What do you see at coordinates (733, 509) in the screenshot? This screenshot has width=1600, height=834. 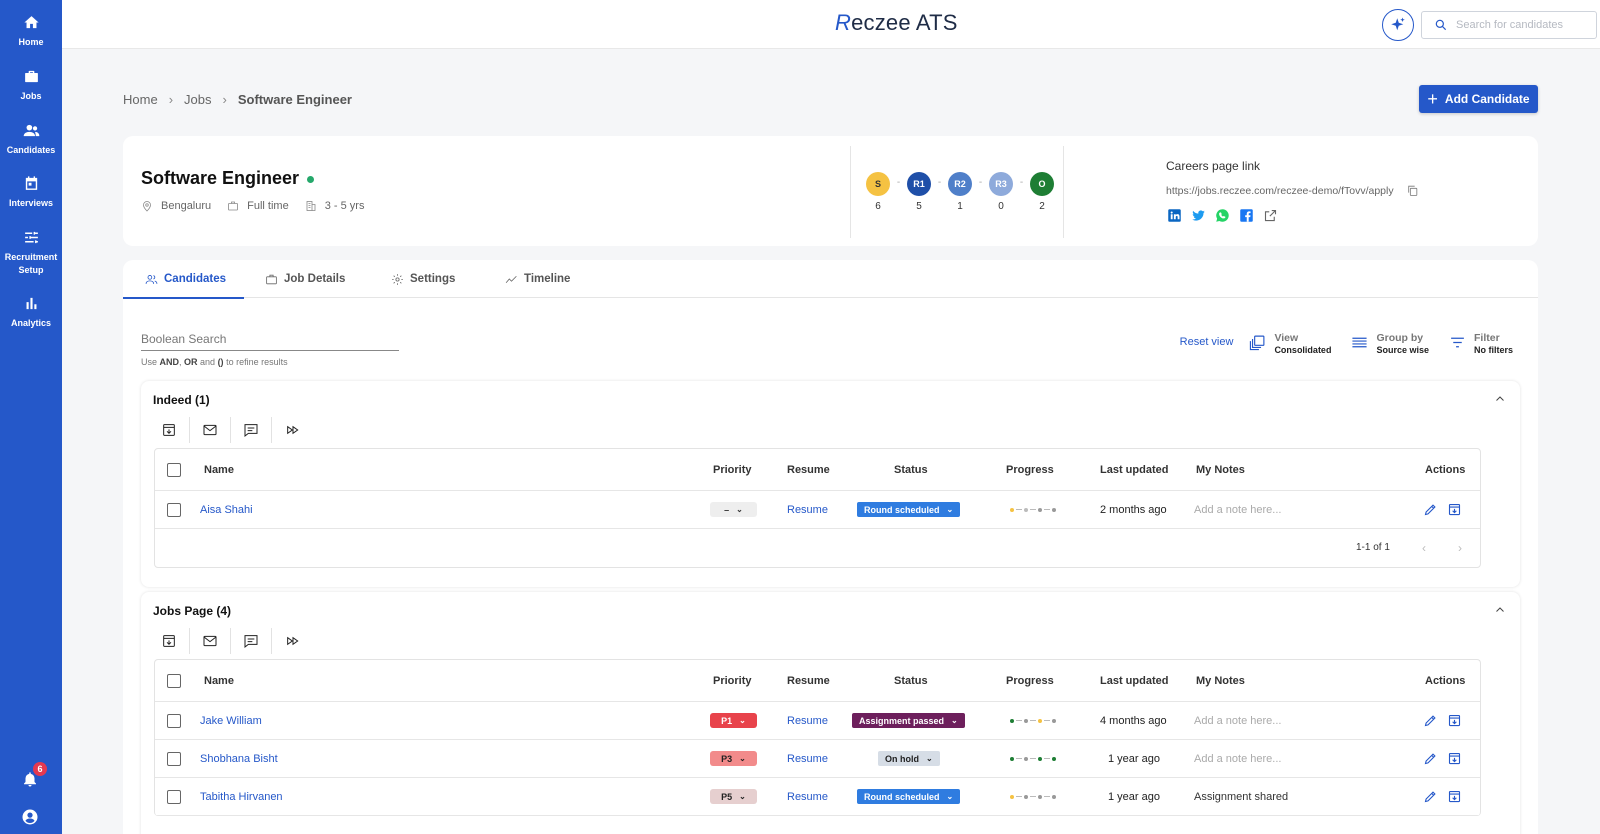 I see `priority-dropdown: – ⌄` at bounding box center [733, 509].